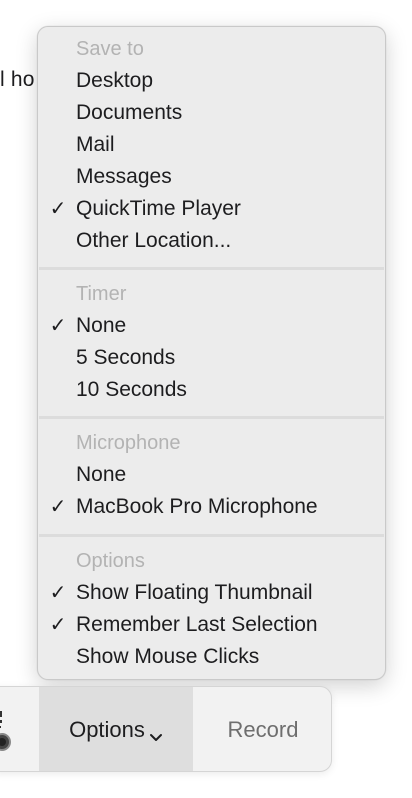  I want to click on menu-item-label: Documents, so click(129, 112).